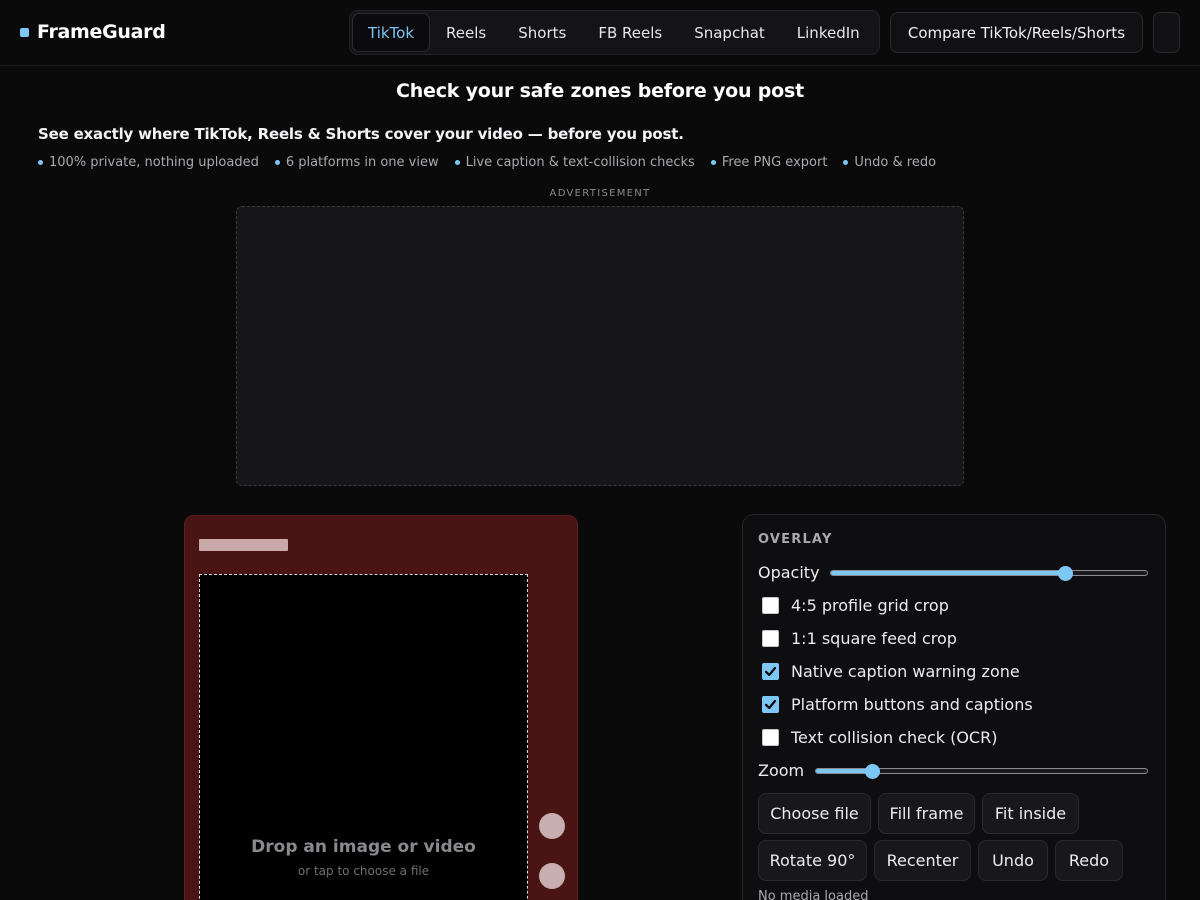 This screenshot has height=900, width=1200. What do you see at coordinates (770, 638) in the screenshot?
I see `square-feed-checkbox` at bounding box center [770, 638].